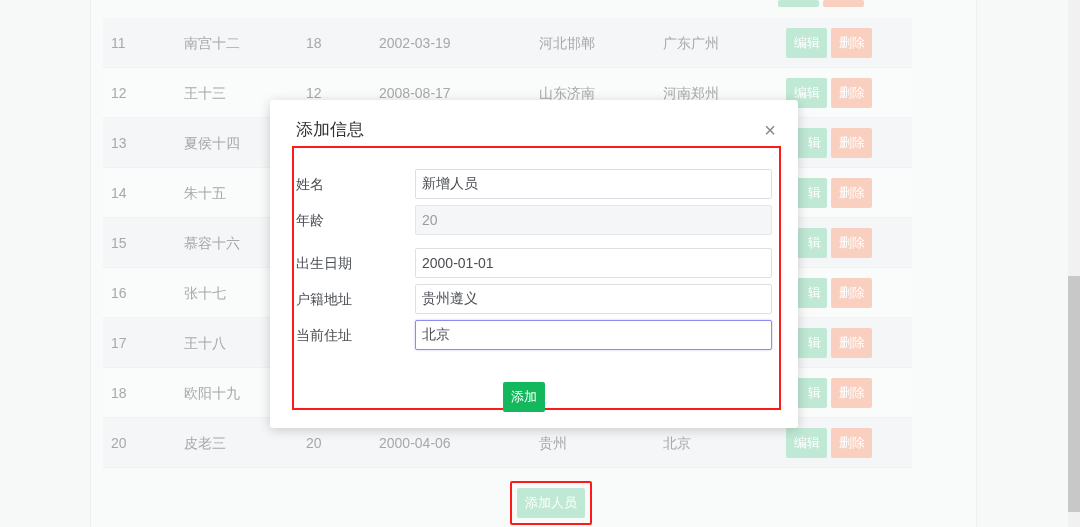 The width and height of the screenshot is (1080, 527). Describe the element at coordinates (691, 42) in the screenshot. I see `table-cell: 广东广州` at that location.